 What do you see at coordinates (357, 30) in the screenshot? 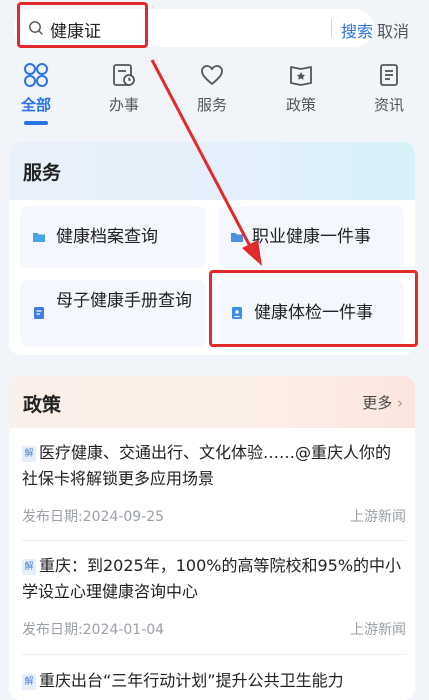
I see `search-button: 搜索` at bounding box center [357, 30].